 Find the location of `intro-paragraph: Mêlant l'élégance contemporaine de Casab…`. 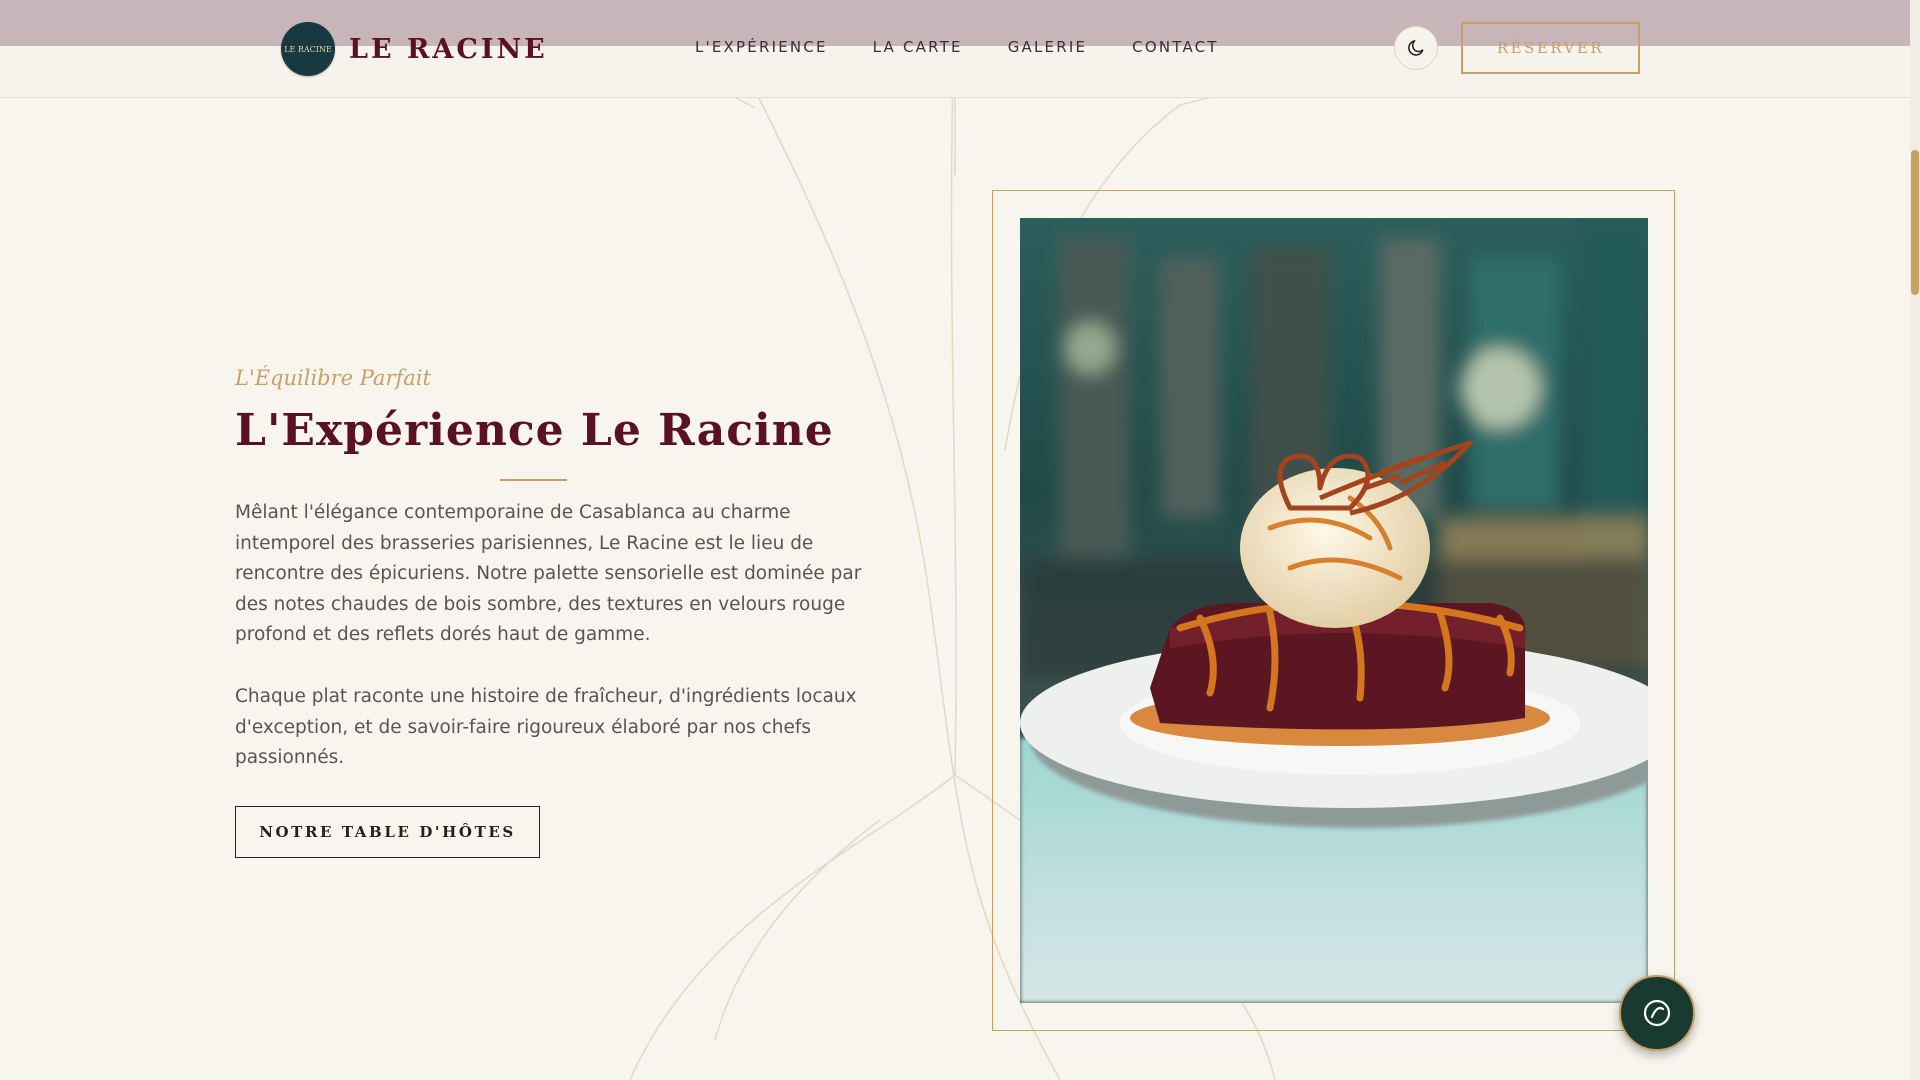

intro-paragraph: Mêlant l'élégance contemporaine de Casab… is located at coordinates (548, 573).